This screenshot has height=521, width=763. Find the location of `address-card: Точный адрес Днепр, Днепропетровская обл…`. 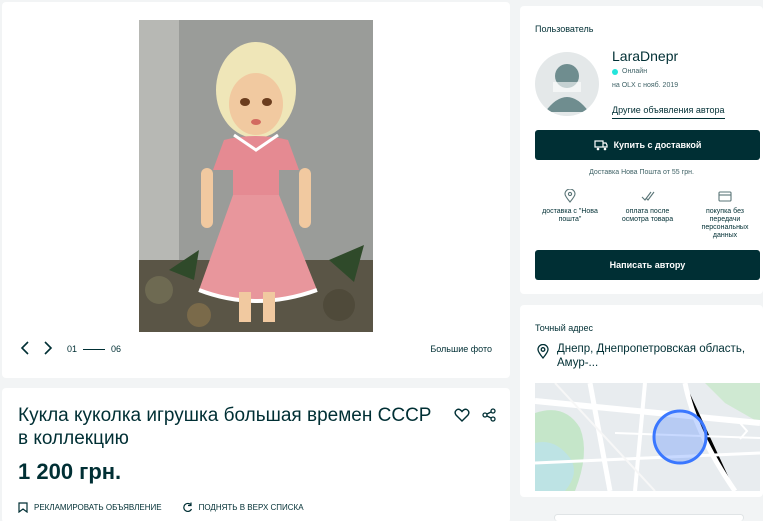

address-card: Точный адрес Днепр, Днепропетровская обл… is located at coordinates (641, 401).